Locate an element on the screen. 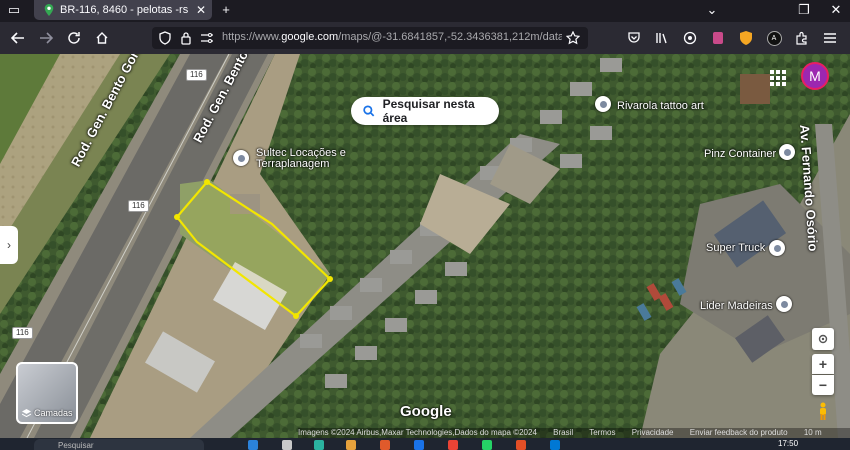 The image size is (850, 450). scale-label: 10 m is located at coordinates (813, 432).